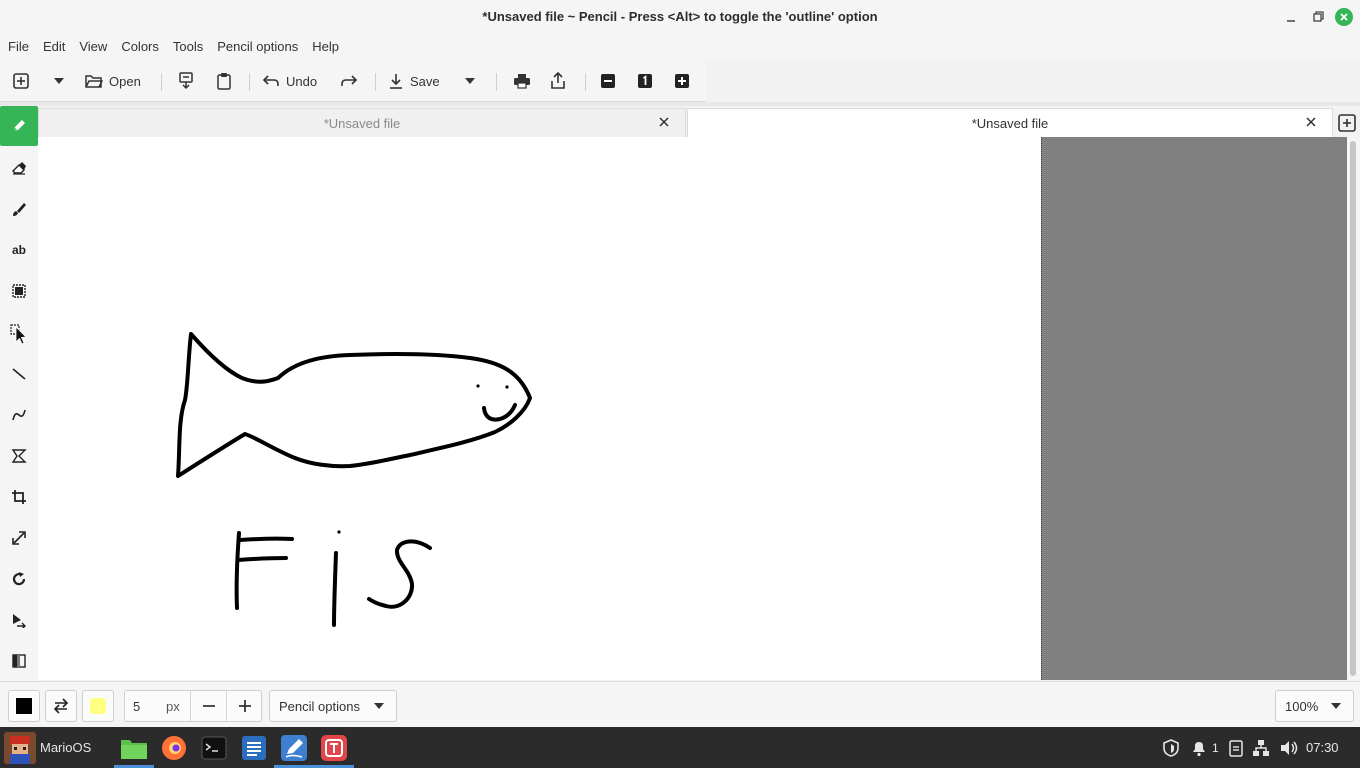 The image size is (1360, 768). Describe the element at coordinates (1347, 123) in the screenshot. I see `new-tab-button` at that location.